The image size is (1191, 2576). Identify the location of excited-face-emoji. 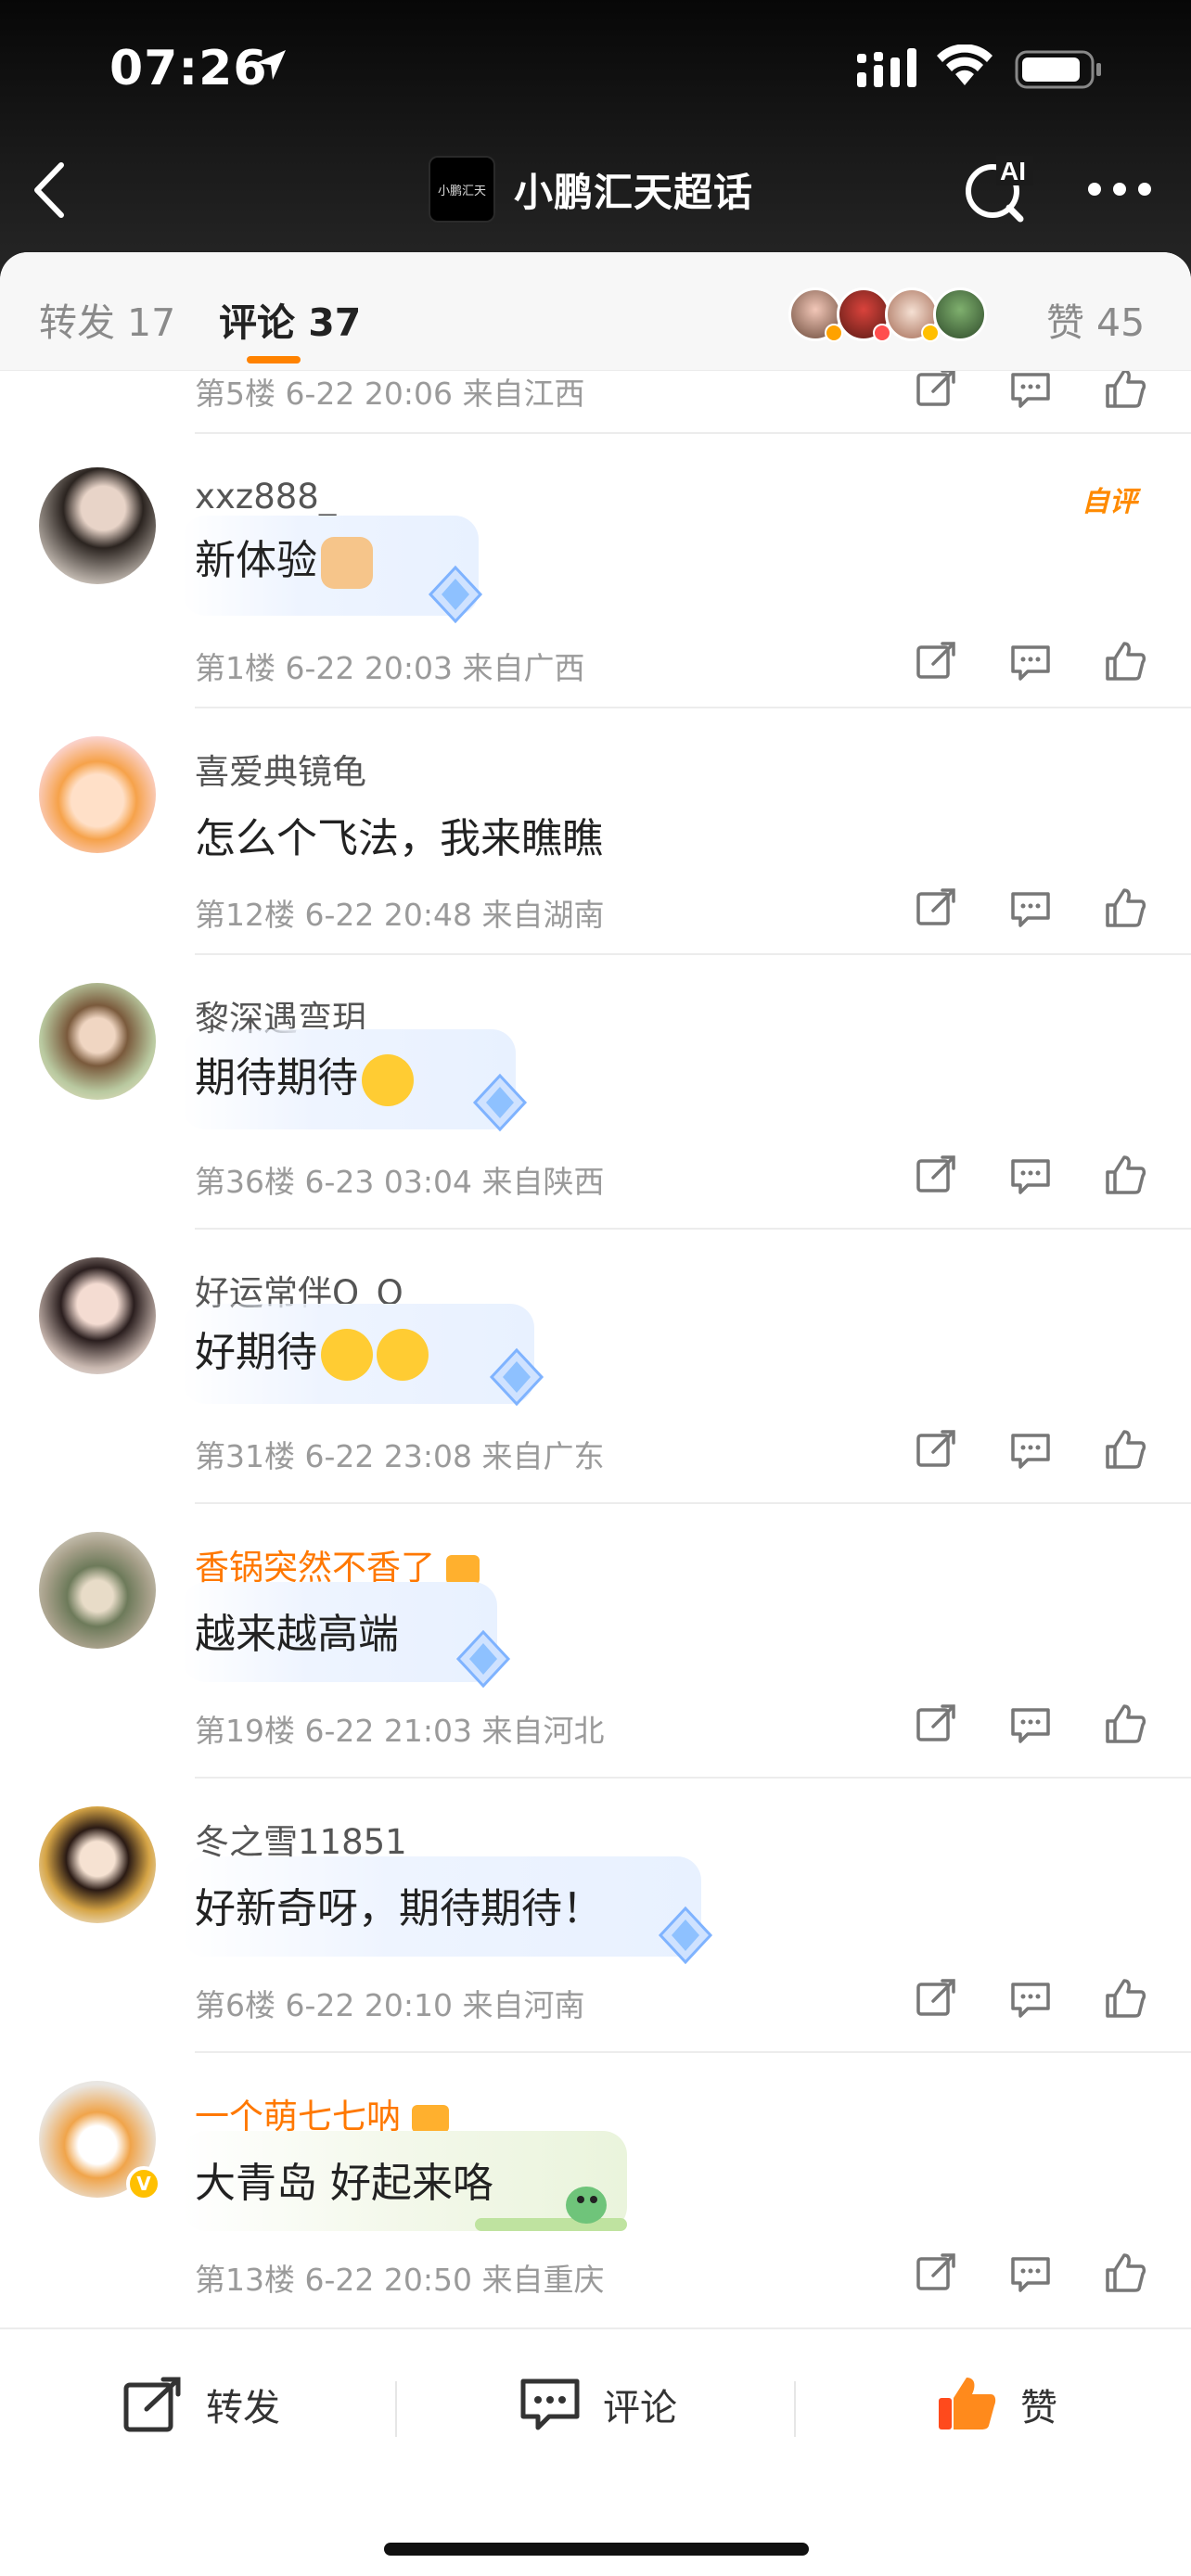
(388, 1080).